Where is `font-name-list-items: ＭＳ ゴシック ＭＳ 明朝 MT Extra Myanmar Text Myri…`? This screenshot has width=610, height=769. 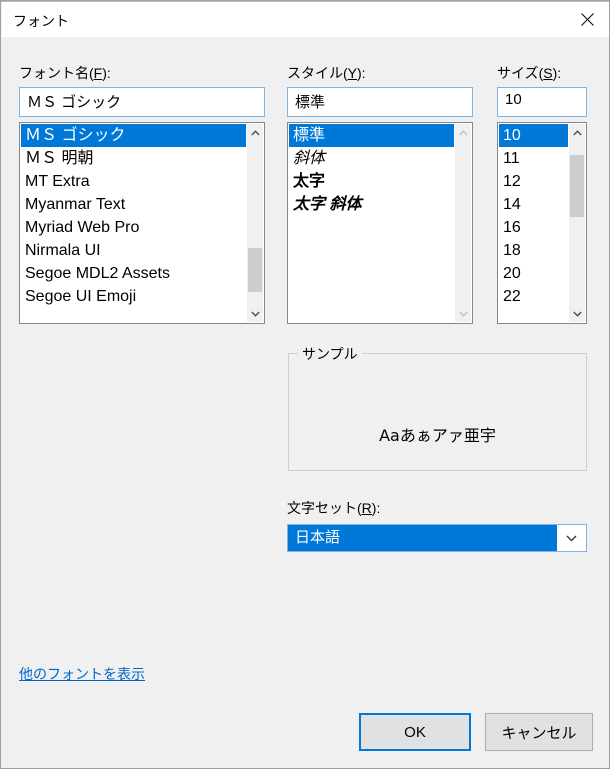
font-name-list-items: ＭＳ ゴシック ＭＳ 明朝 MT Extra Myanmar Text Myri… is located at coordinates (135, 223).